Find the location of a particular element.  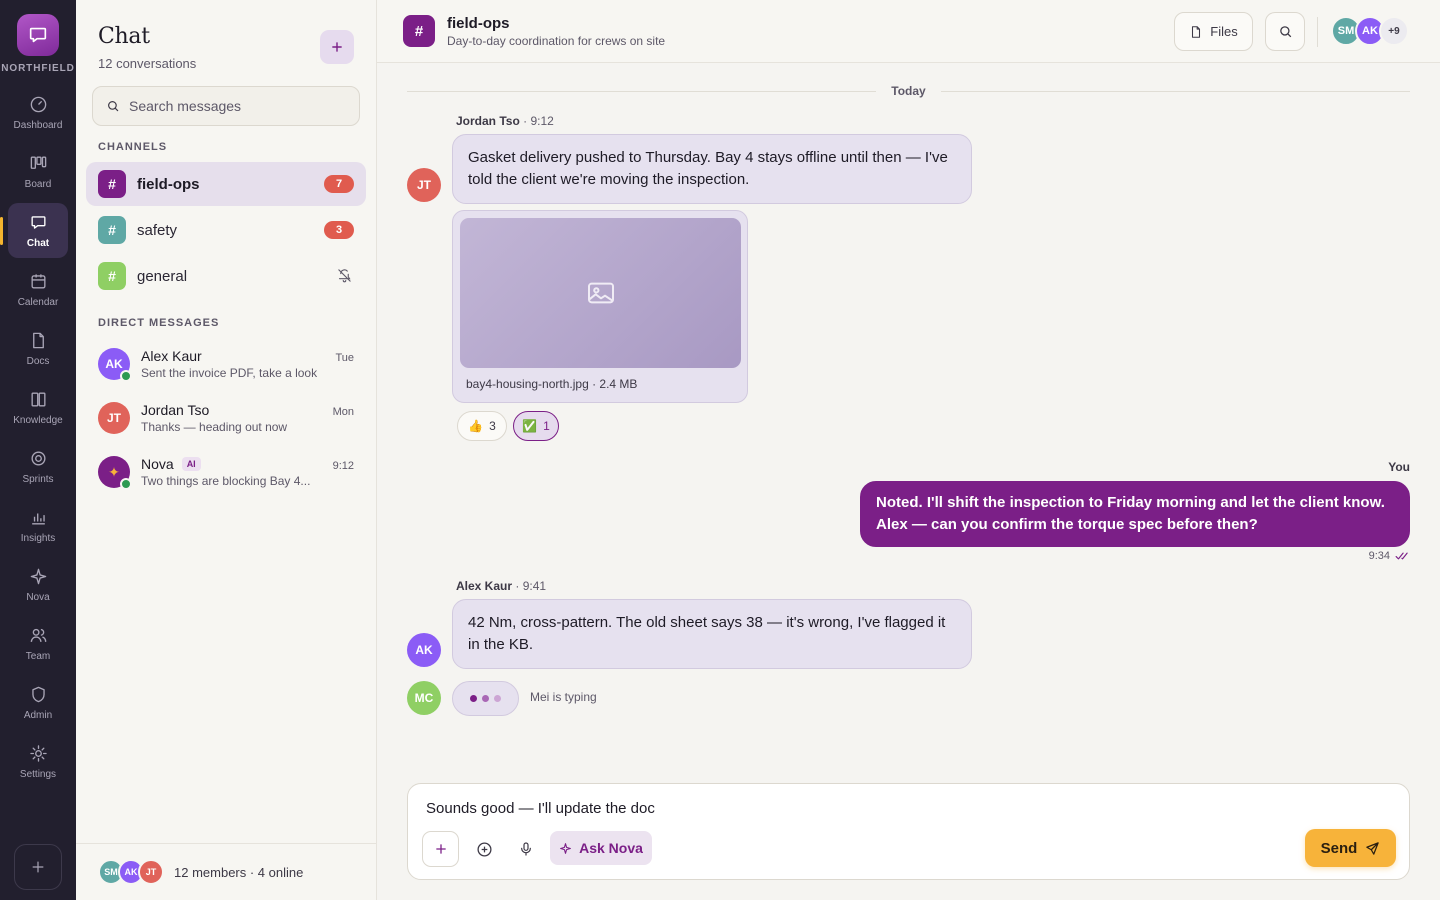

message-time: 9:34 is located at coordinates (1379, 556).